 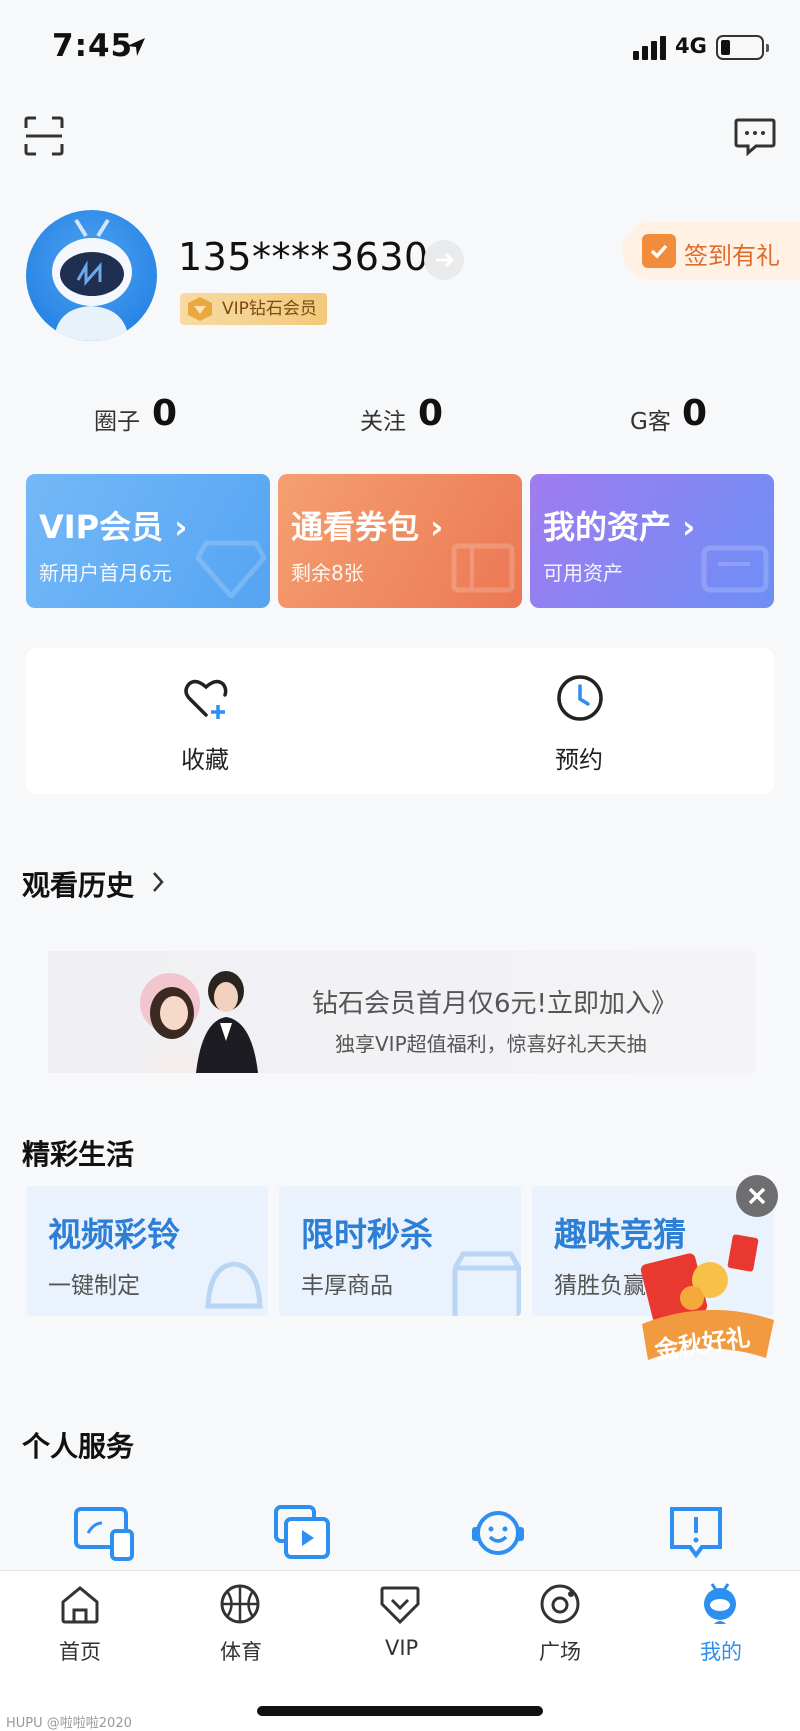 I want to click on chevron-right-icon, so click(x=158, y=882).